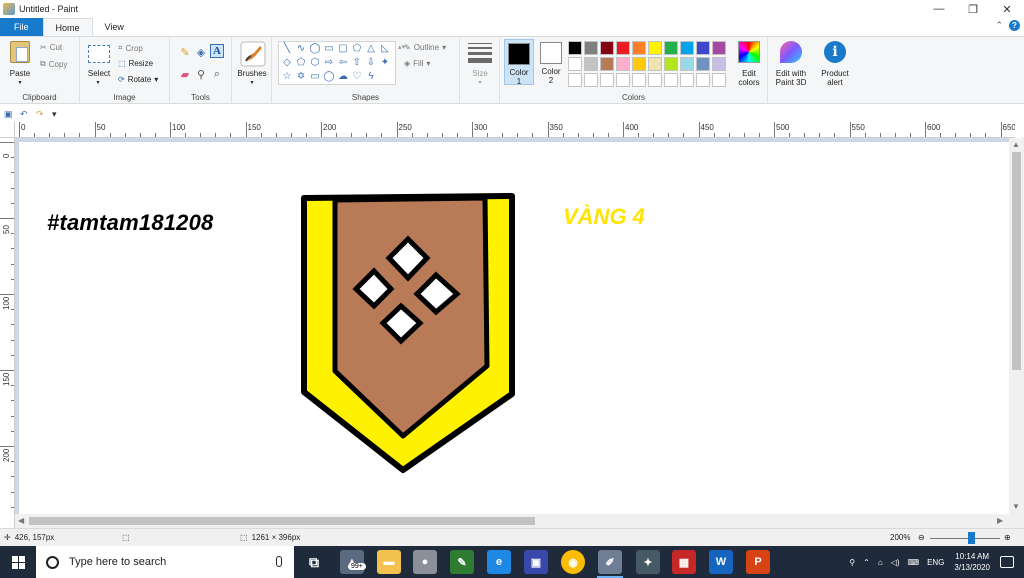 This screenshot has width=1024, height=578. I want to click on lightning-shape-icon: ϟ, so click(371, 77).